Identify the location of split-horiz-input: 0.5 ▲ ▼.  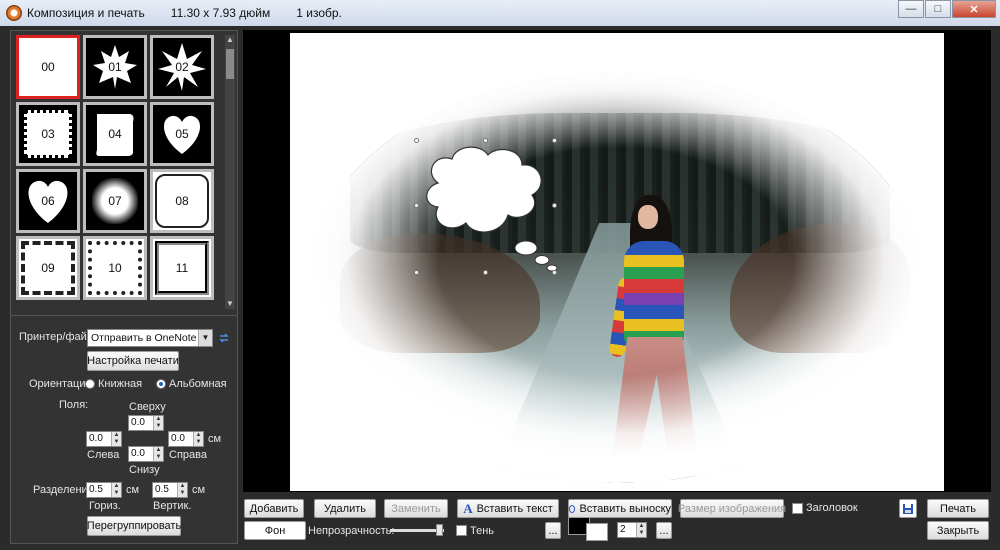
(104, 490).